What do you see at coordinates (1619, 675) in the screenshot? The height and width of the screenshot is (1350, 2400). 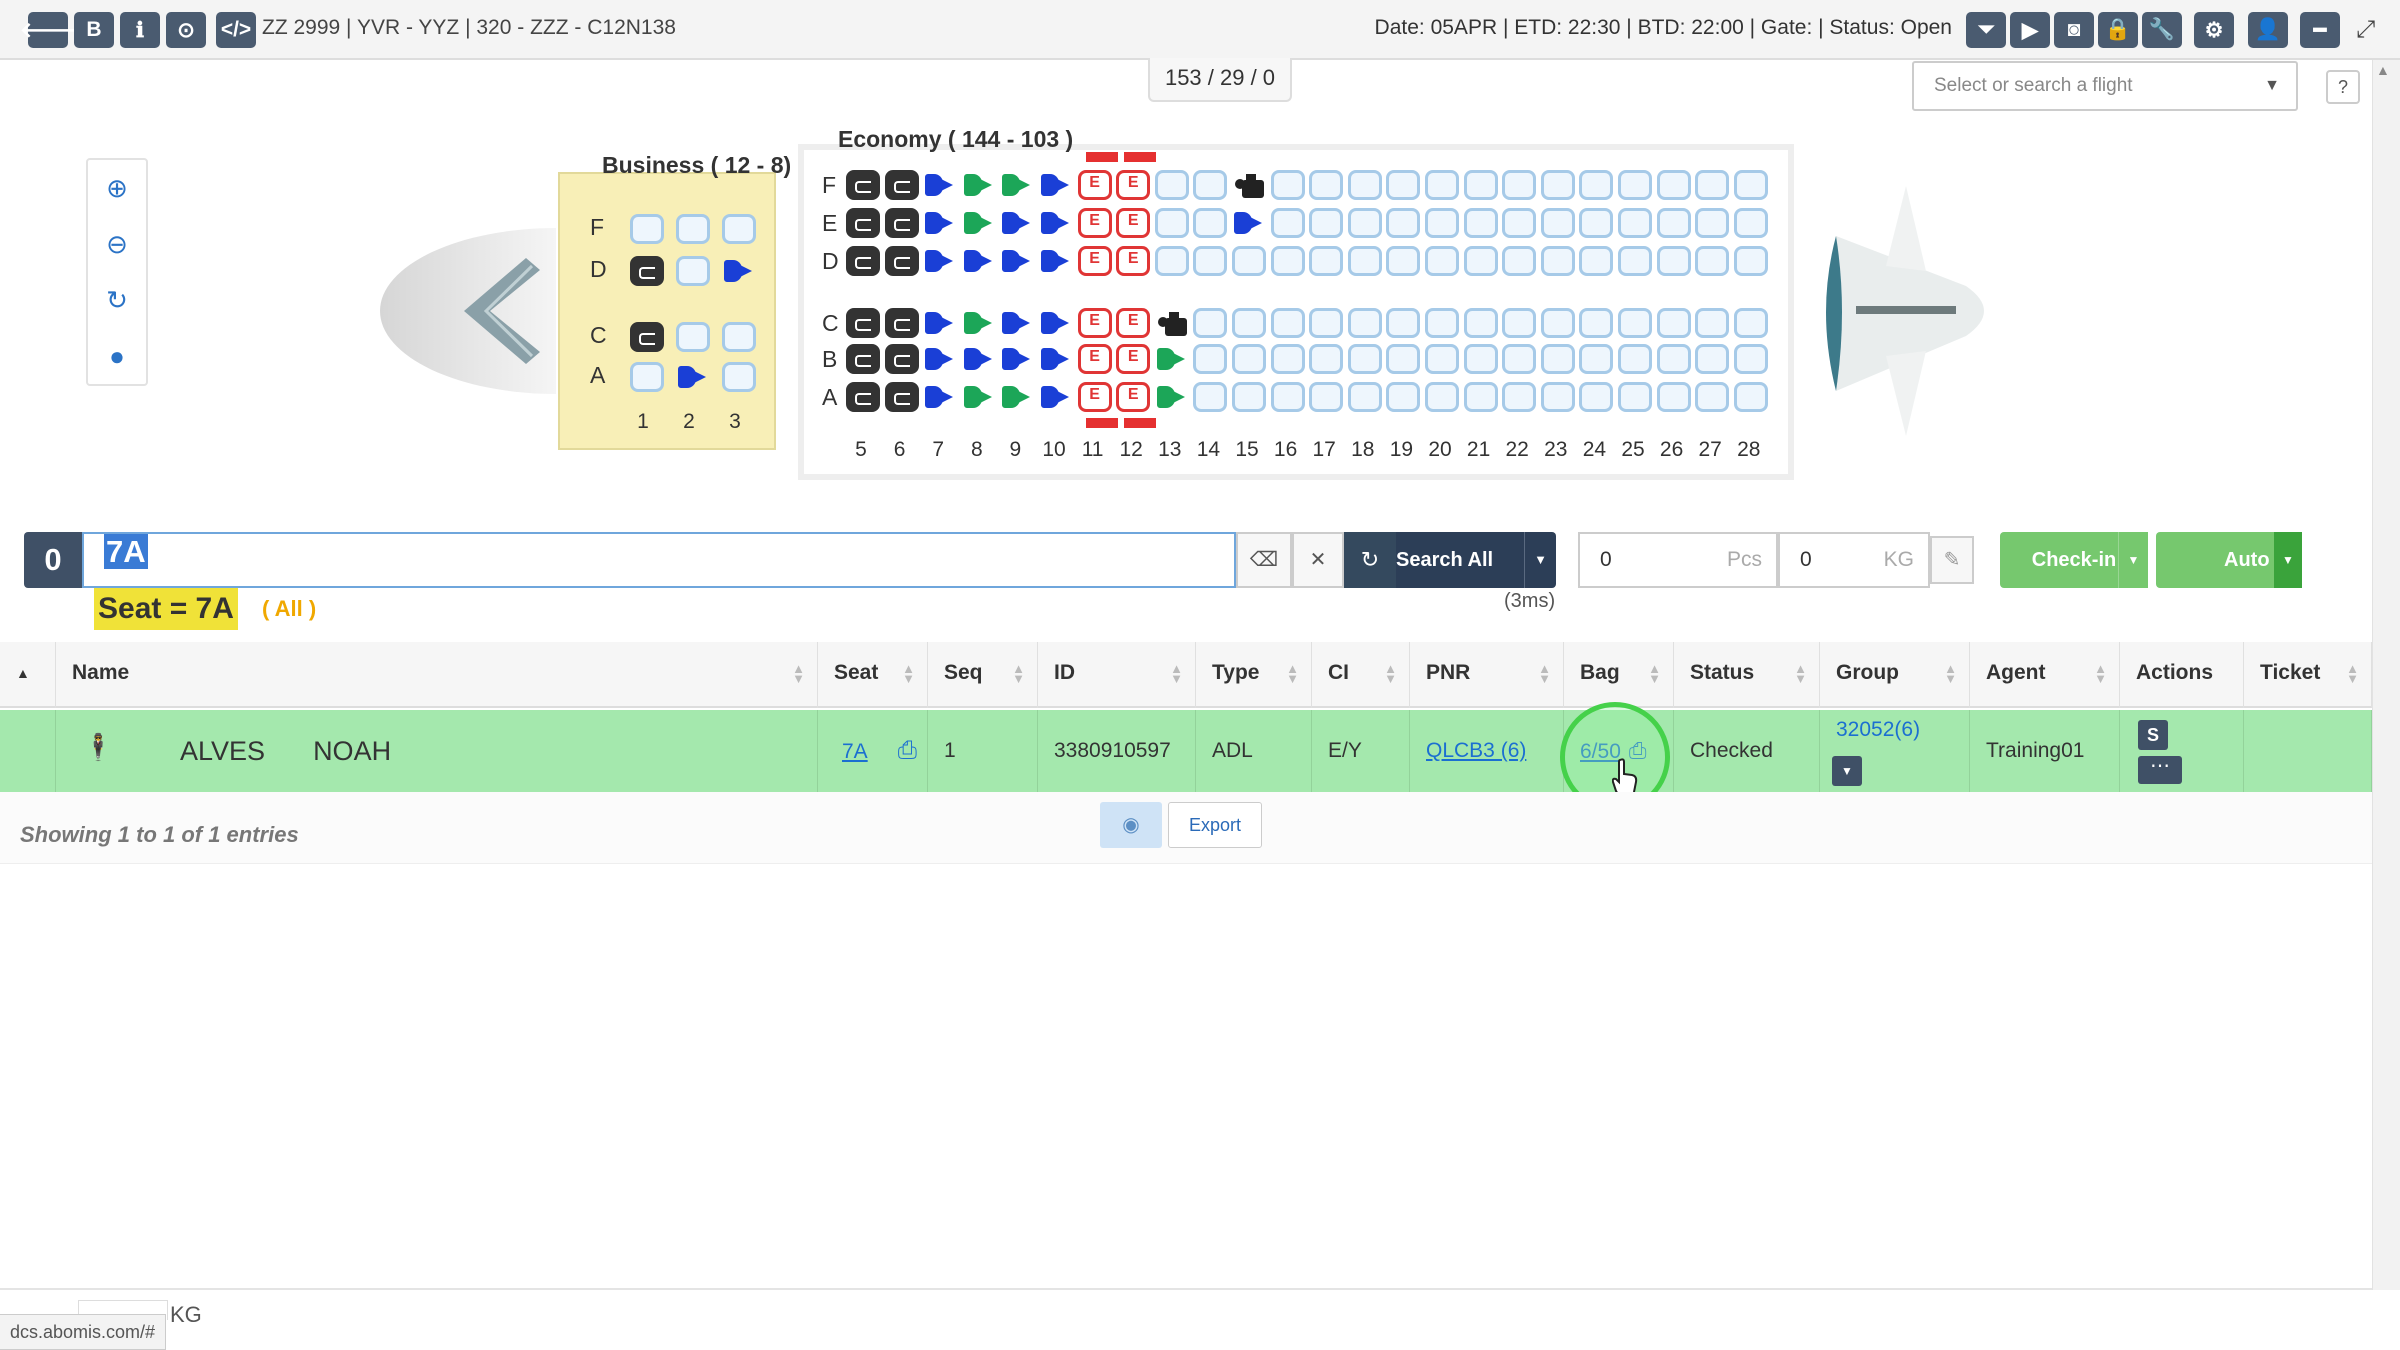 I see `column-header-bag: Bag ▲ ▼` at bounding box center [1619, 675].